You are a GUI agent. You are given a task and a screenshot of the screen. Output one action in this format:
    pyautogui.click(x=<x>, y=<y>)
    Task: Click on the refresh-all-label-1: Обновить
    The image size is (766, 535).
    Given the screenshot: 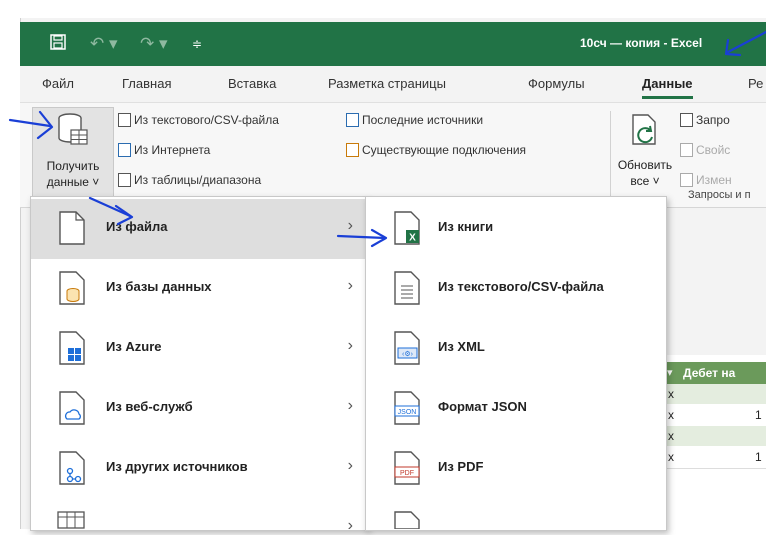 What is the action you would take?
    pyautogui.click(x=645, y=165)
    